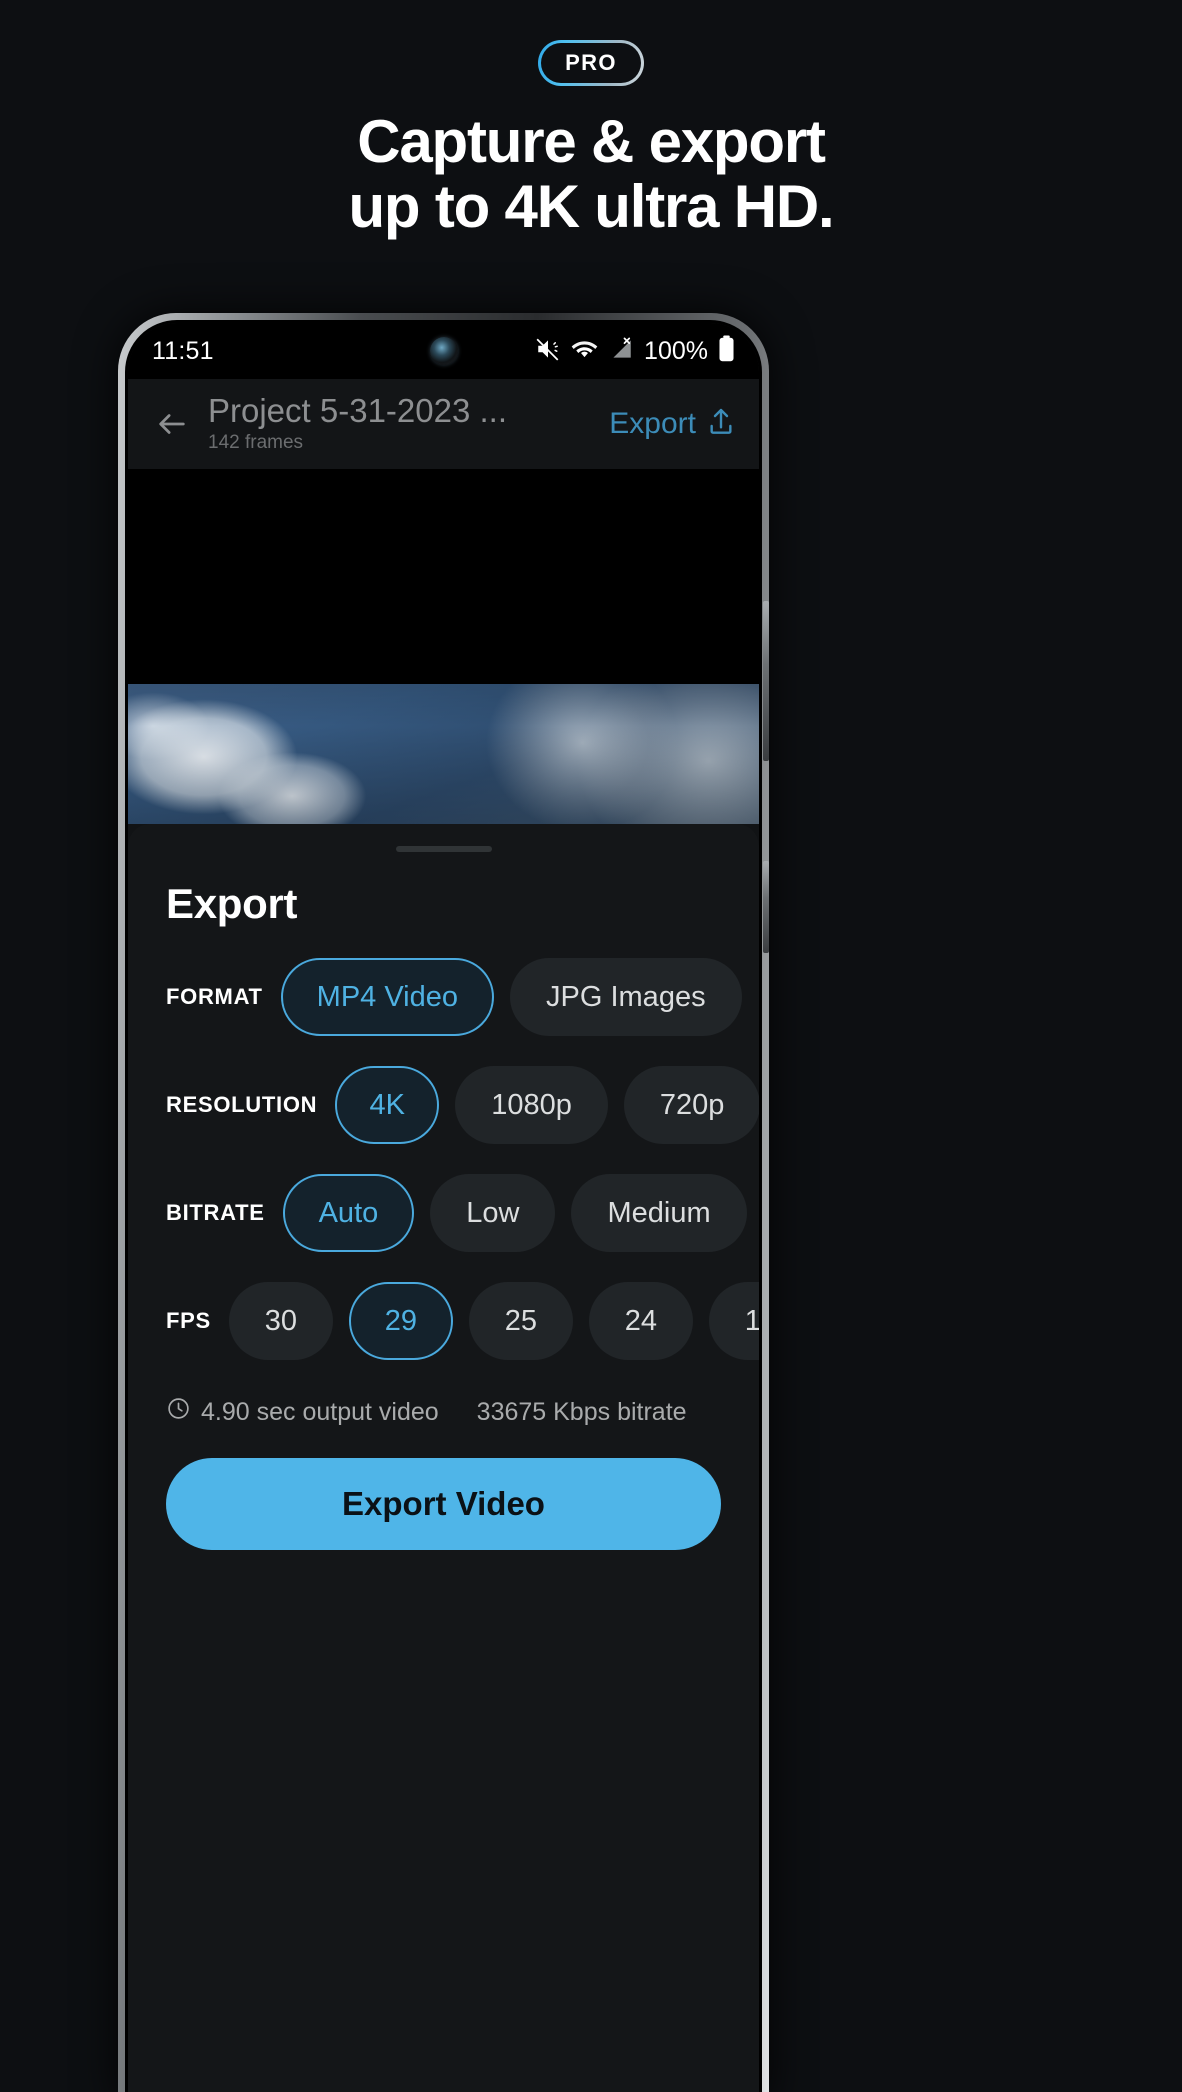  I want to click on front-camera-punch-hole, so click(443, 351).